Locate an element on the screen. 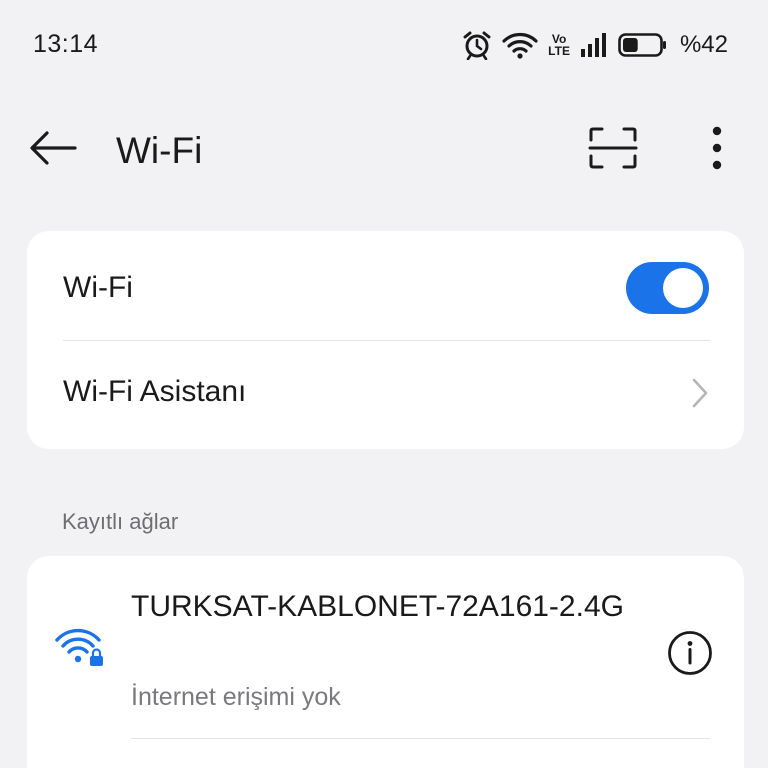 This screenshot has width=768, height=768. more-options-button is located at coordinates (717, 150).